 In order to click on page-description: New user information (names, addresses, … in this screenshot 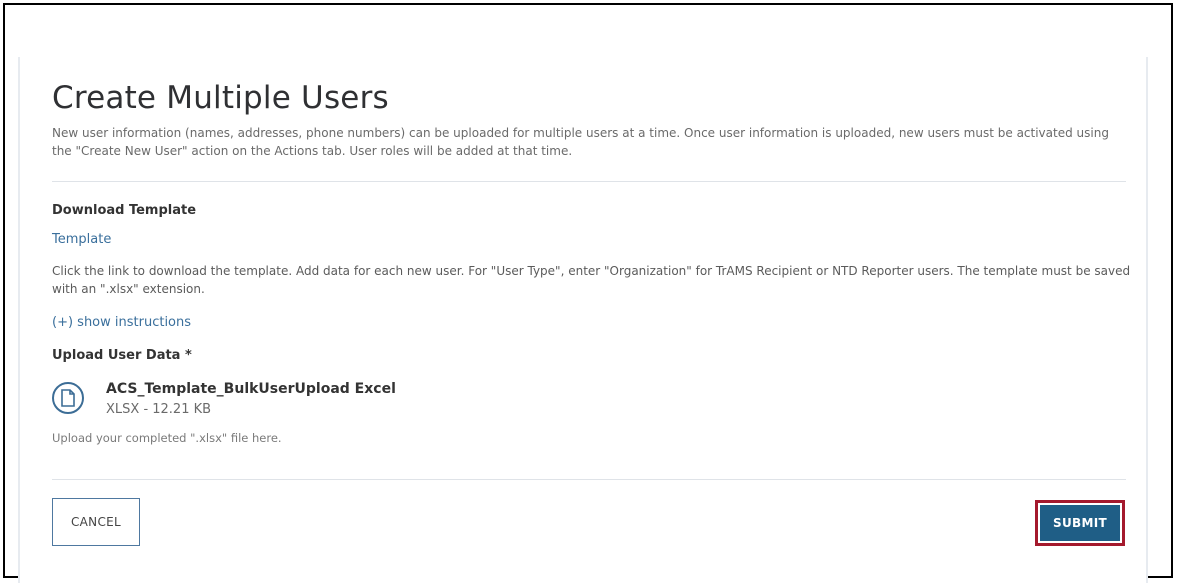, I will do `click(580, 142)`.